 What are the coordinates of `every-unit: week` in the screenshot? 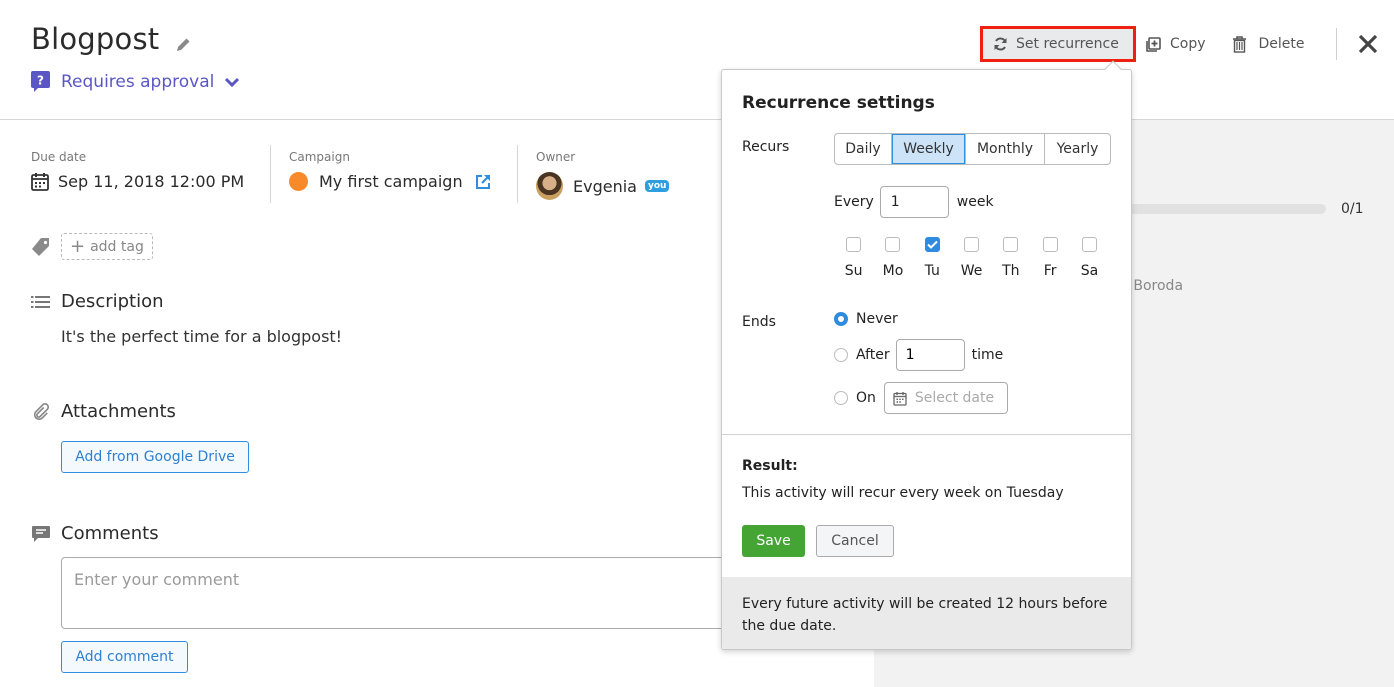 It's located at (975, 202).